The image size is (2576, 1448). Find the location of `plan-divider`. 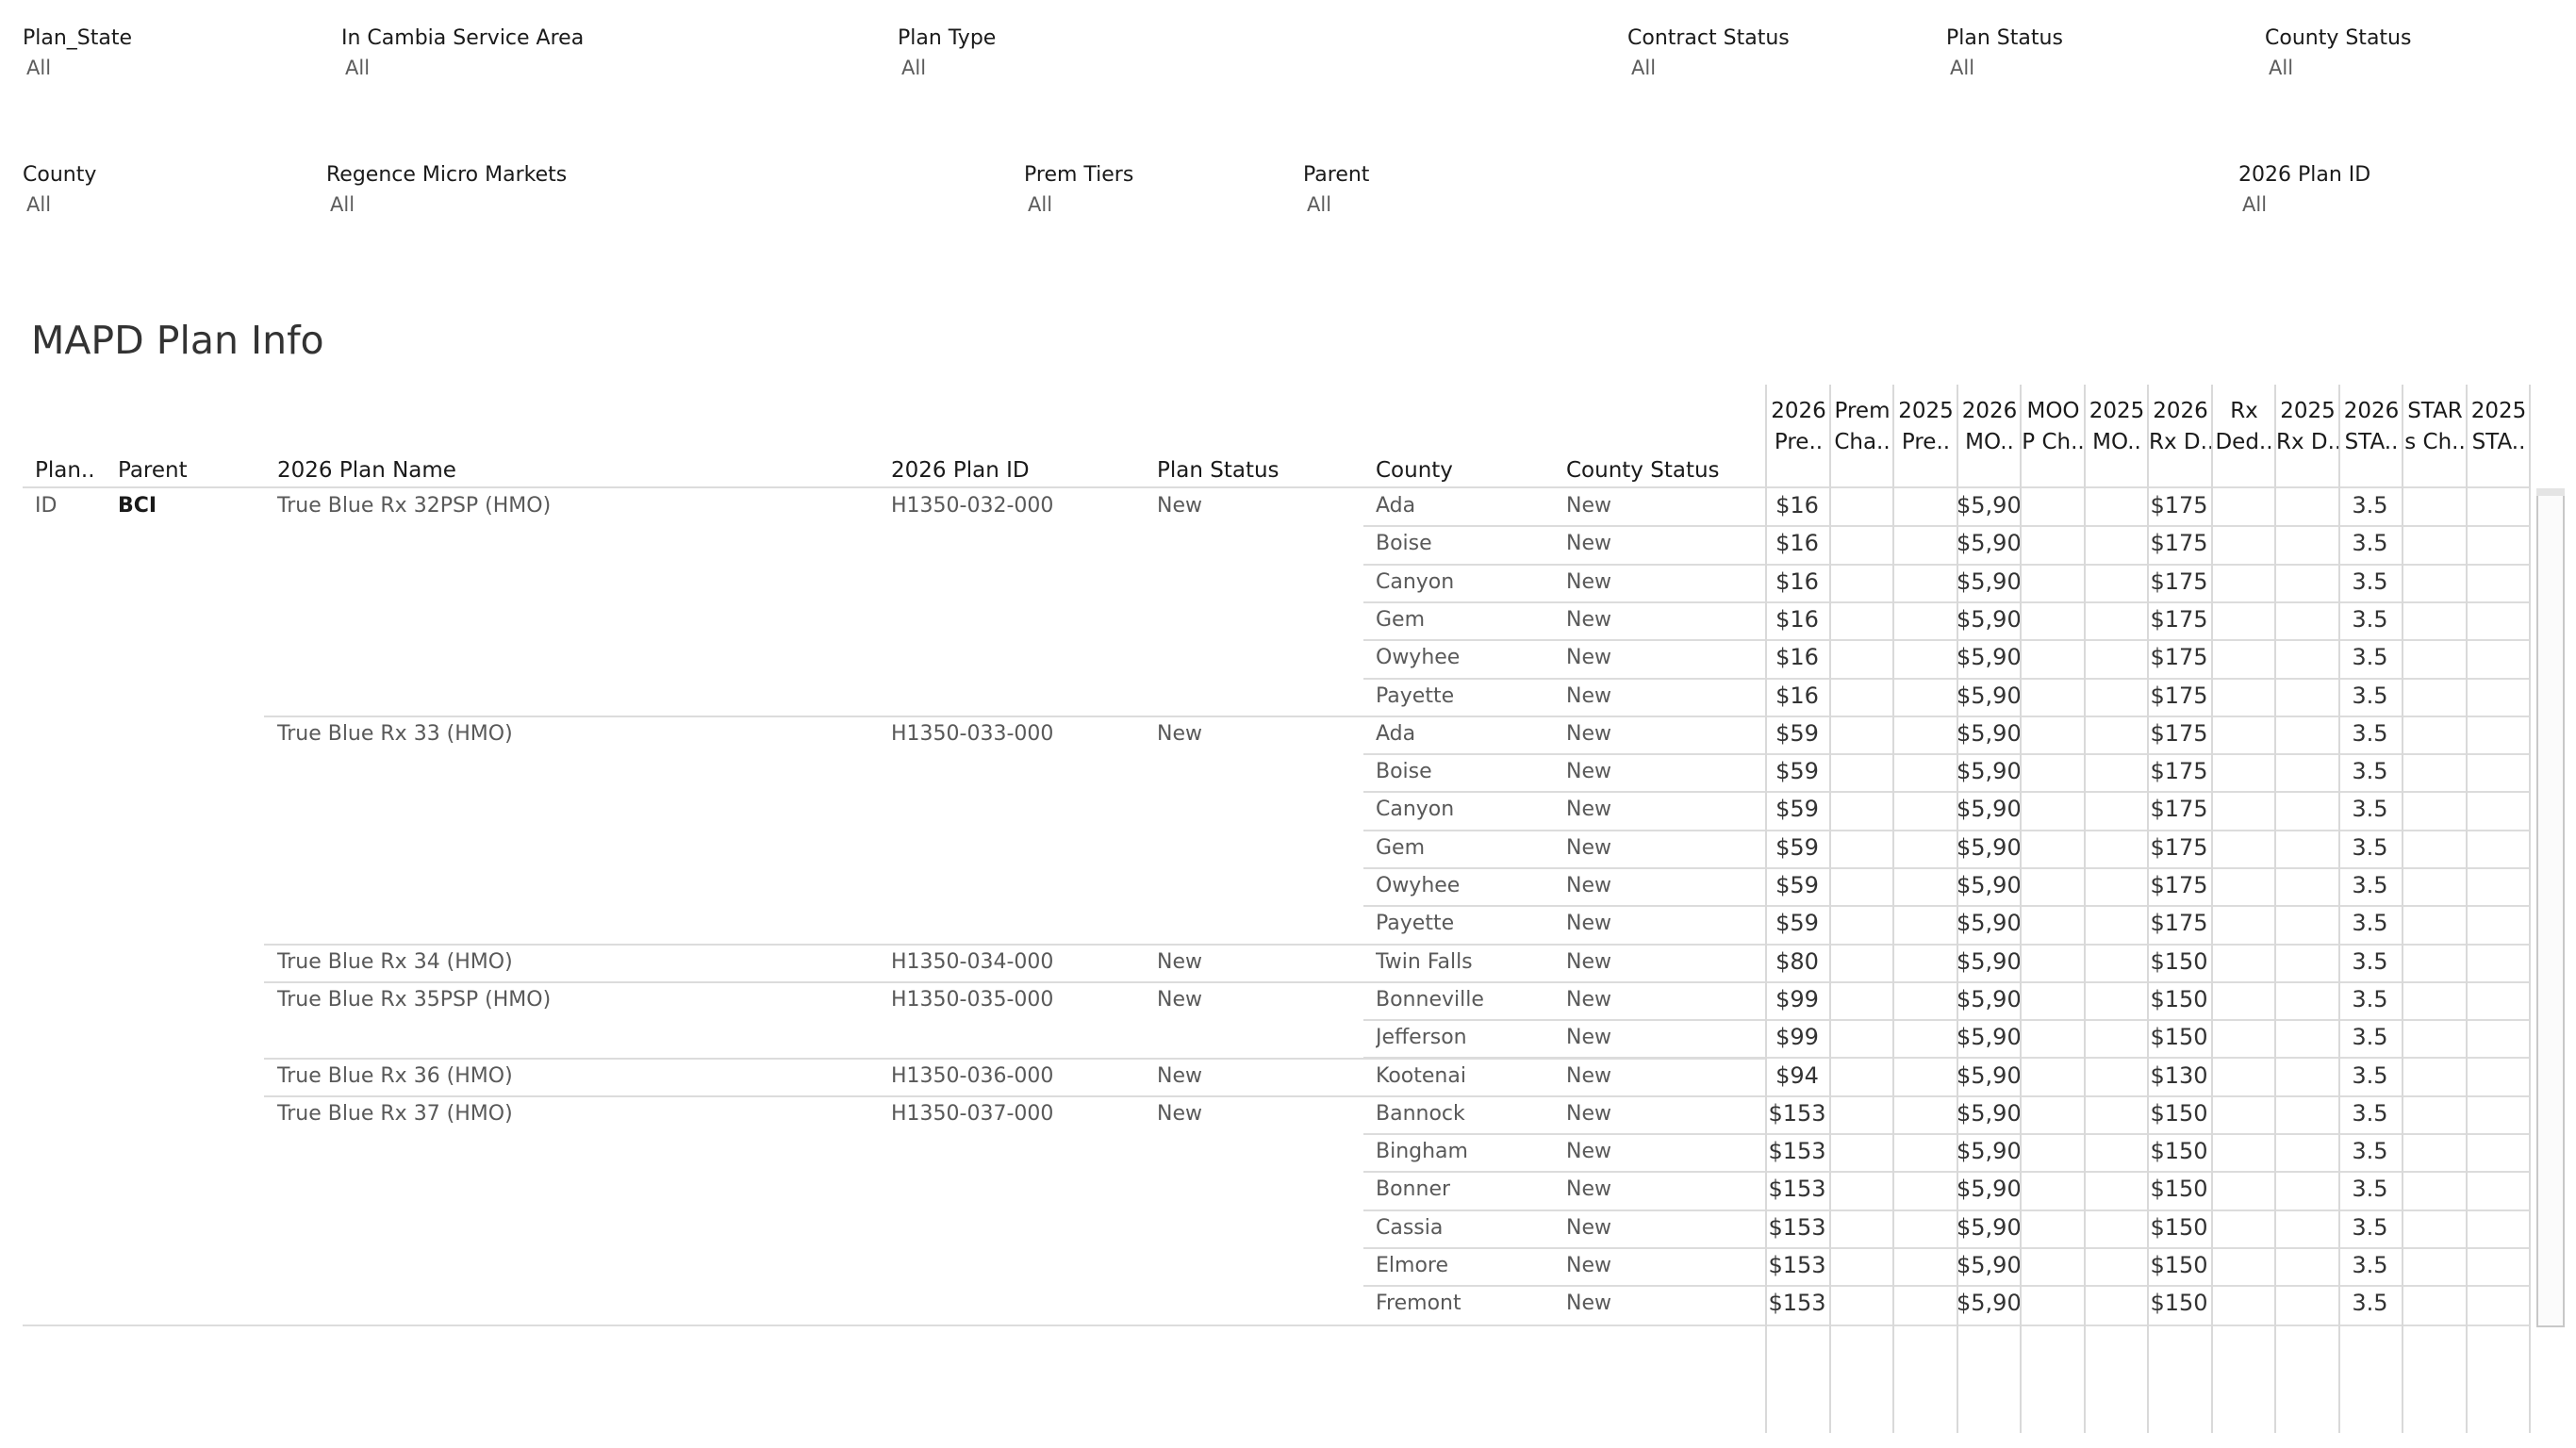

plan-divider is located at coordinates (1015, 716).